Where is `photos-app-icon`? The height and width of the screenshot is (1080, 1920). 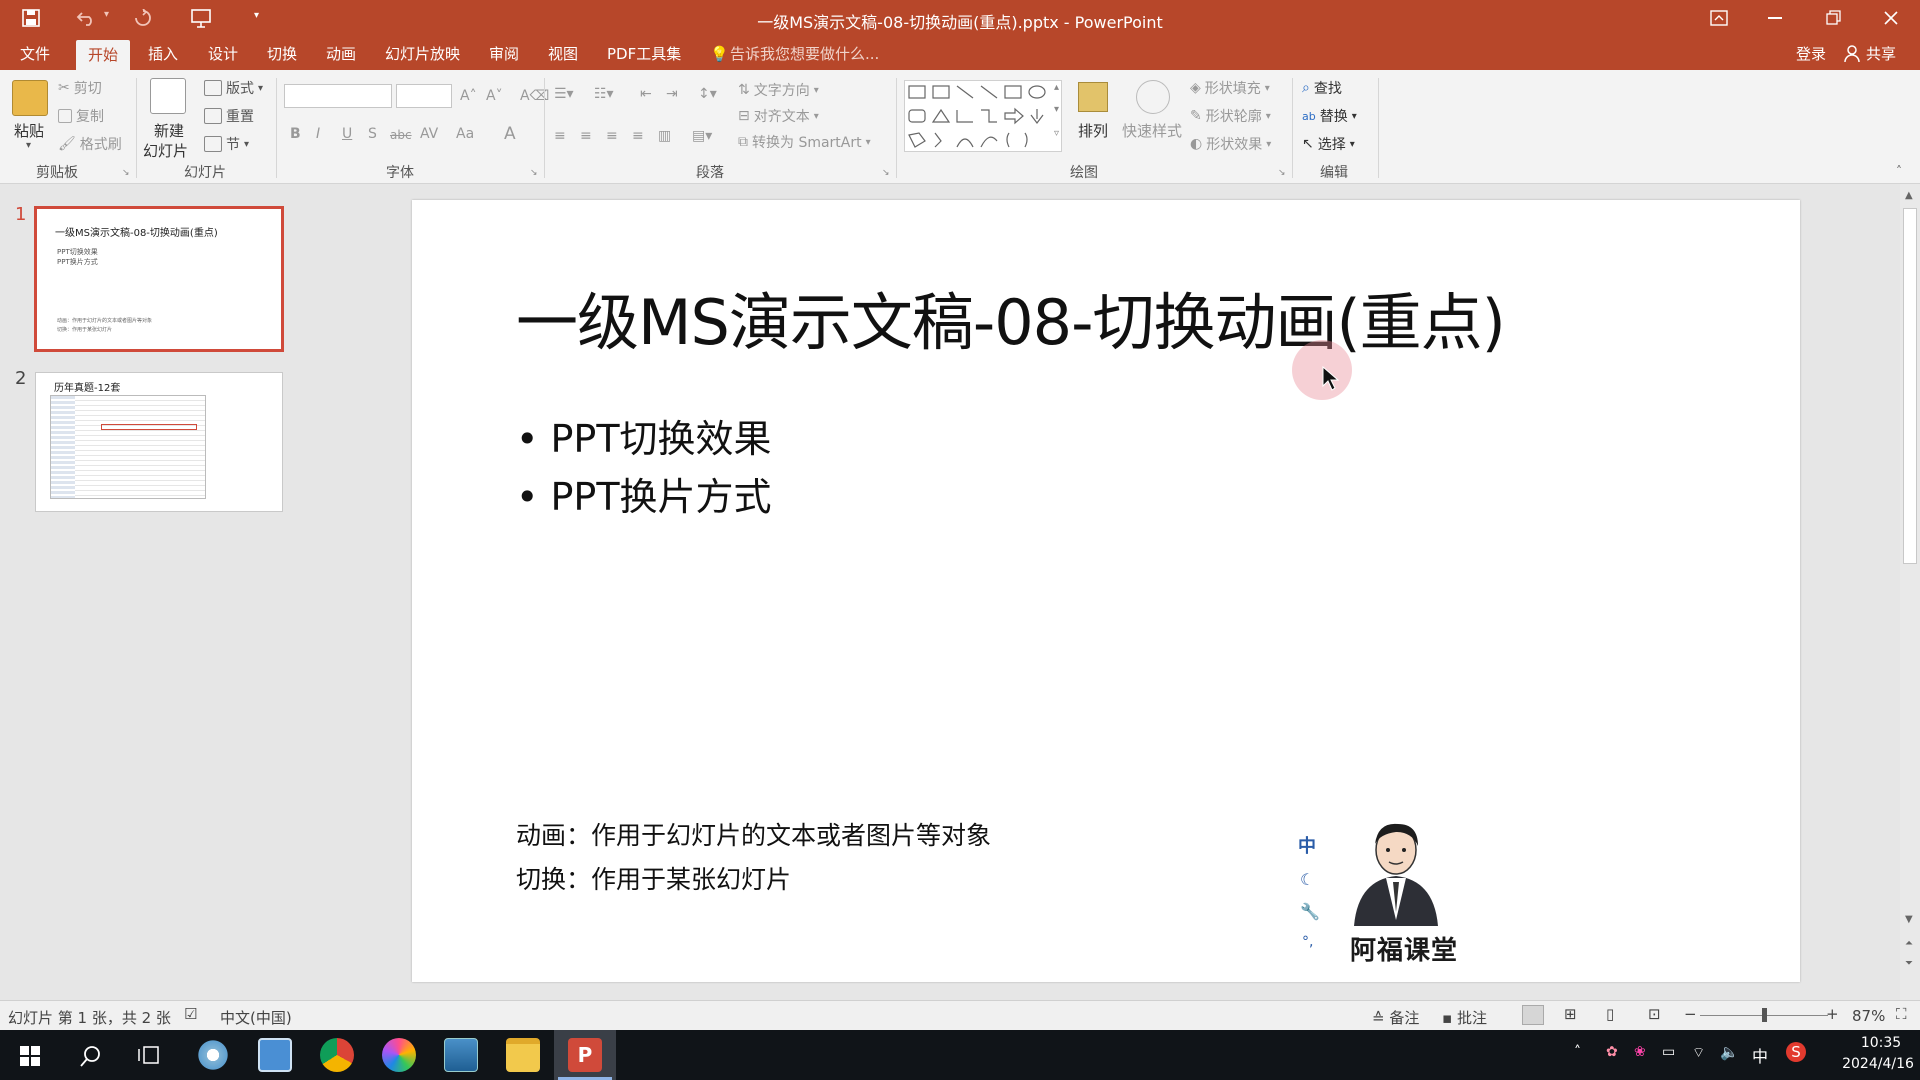 photos-app-icon is located at coordinates (461, 1055).